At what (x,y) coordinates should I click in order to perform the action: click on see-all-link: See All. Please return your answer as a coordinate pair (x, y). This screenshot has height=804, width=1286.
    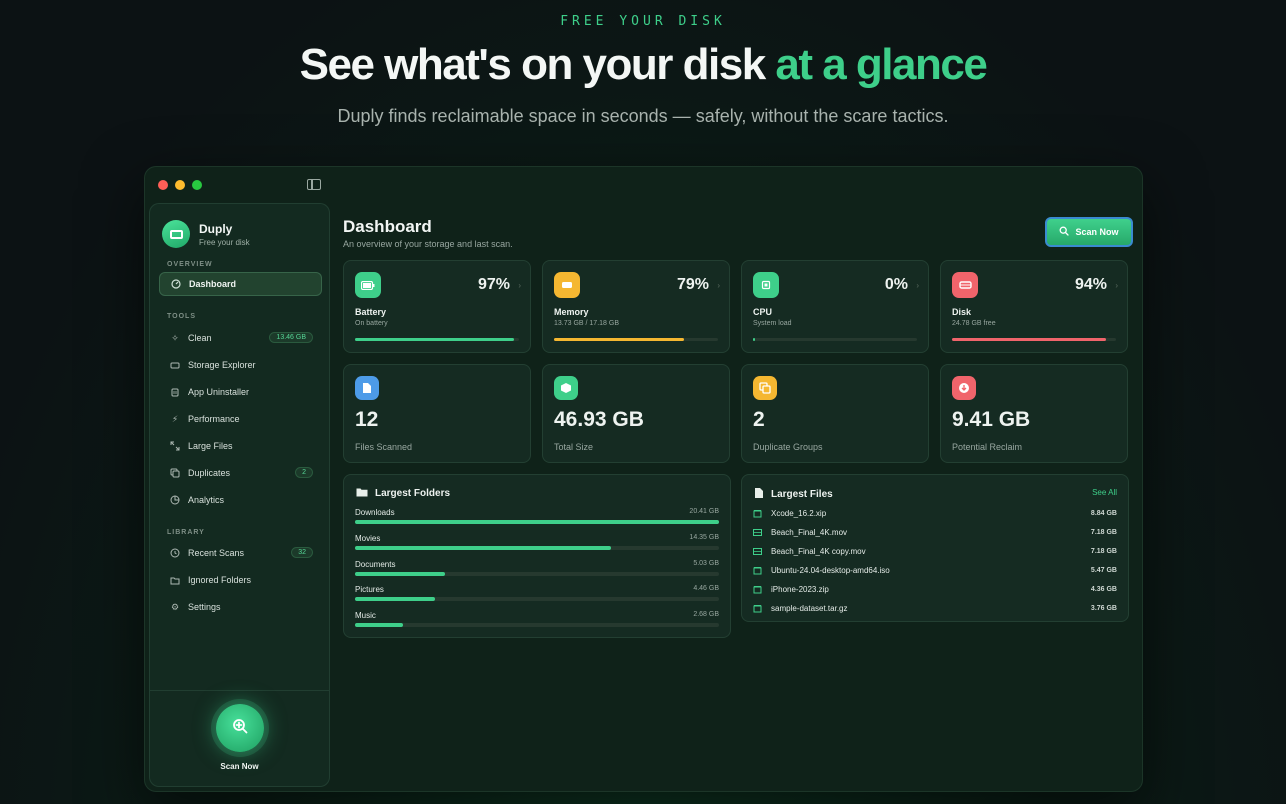
    Looking at the image, I should click on (1104, 492).